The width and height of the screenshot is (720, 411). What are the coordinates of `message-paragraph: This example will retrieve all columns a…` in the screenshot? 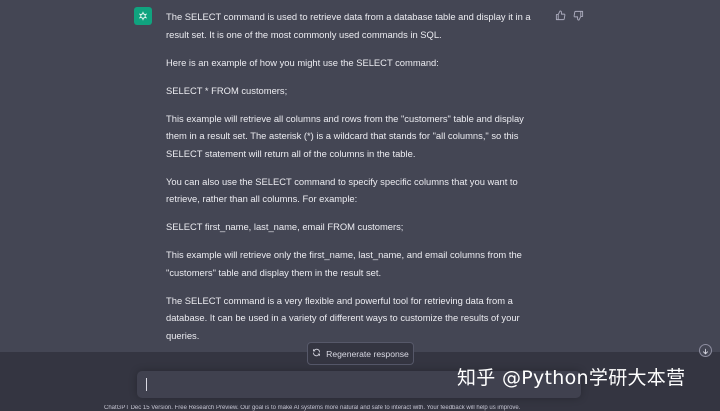 It's located at (345, 135).